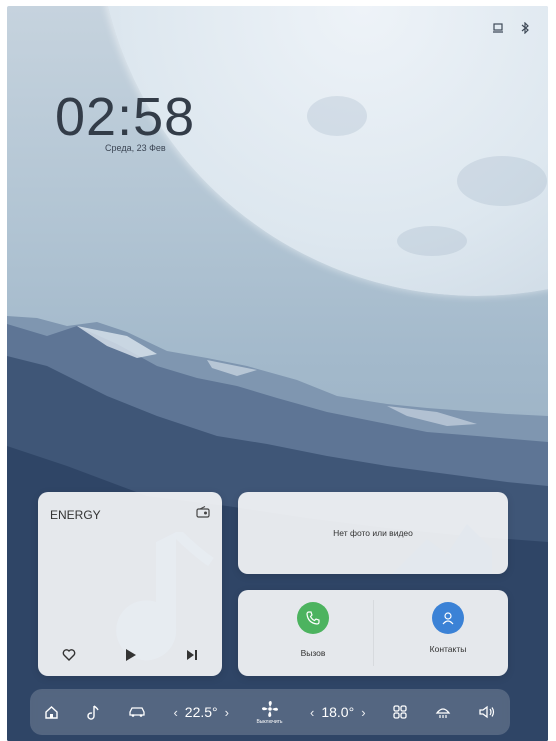 The image size is (556, 741). I want to click on car-icon, so click(137, 712).